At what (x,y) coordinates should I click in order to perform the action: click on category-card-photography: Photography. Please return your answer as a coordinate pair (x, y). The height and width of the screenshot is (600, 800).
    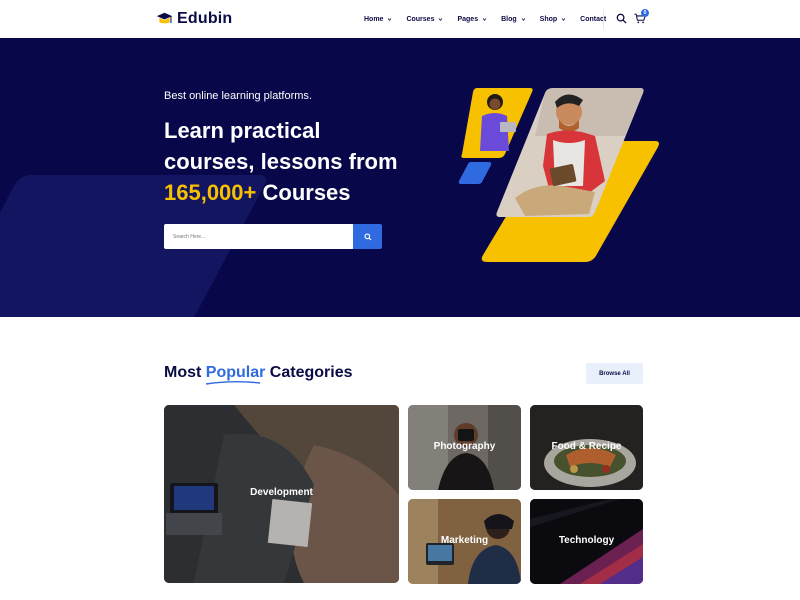
    Looking at the image, I should click on (464, 447).